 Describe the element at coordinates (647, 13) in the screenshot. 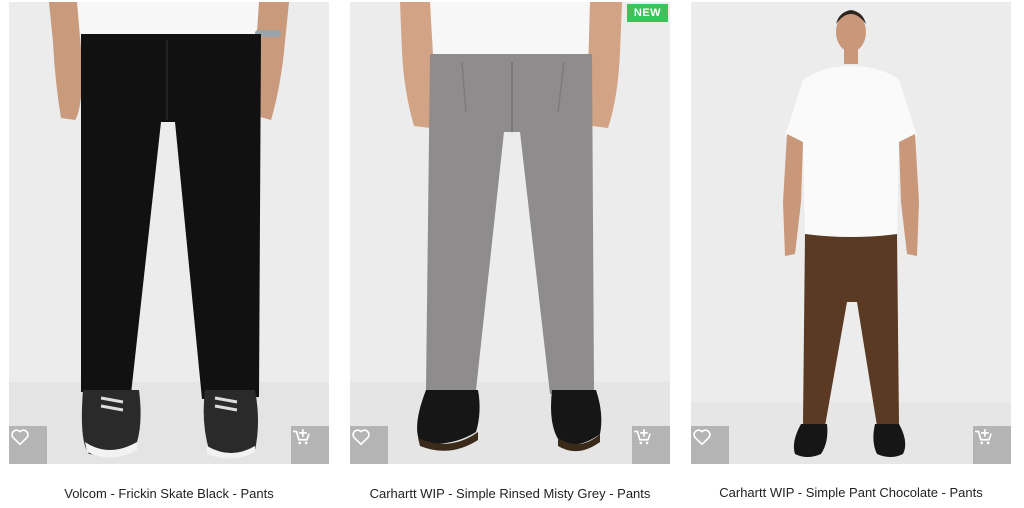

I see `new-badge: NEW` at that location.